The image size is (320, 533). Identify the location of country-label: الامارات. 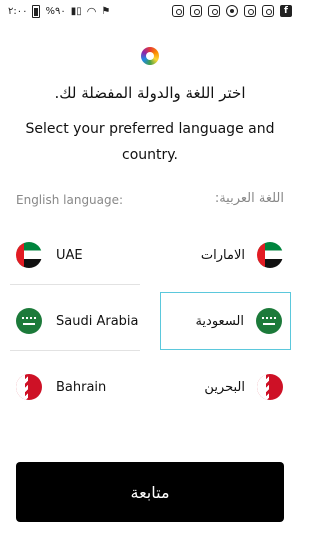
(222, 255).